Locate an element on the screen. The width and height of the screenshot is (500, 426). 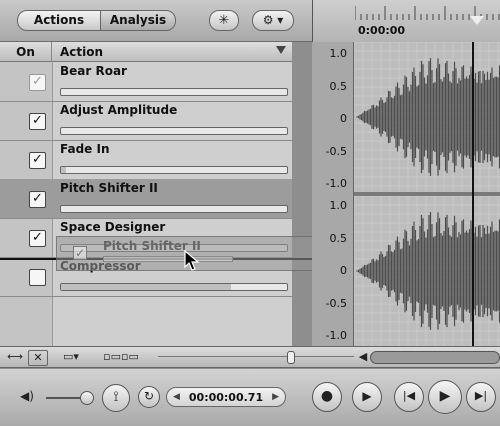
record-button: ● is located at coordinates (327, 397).